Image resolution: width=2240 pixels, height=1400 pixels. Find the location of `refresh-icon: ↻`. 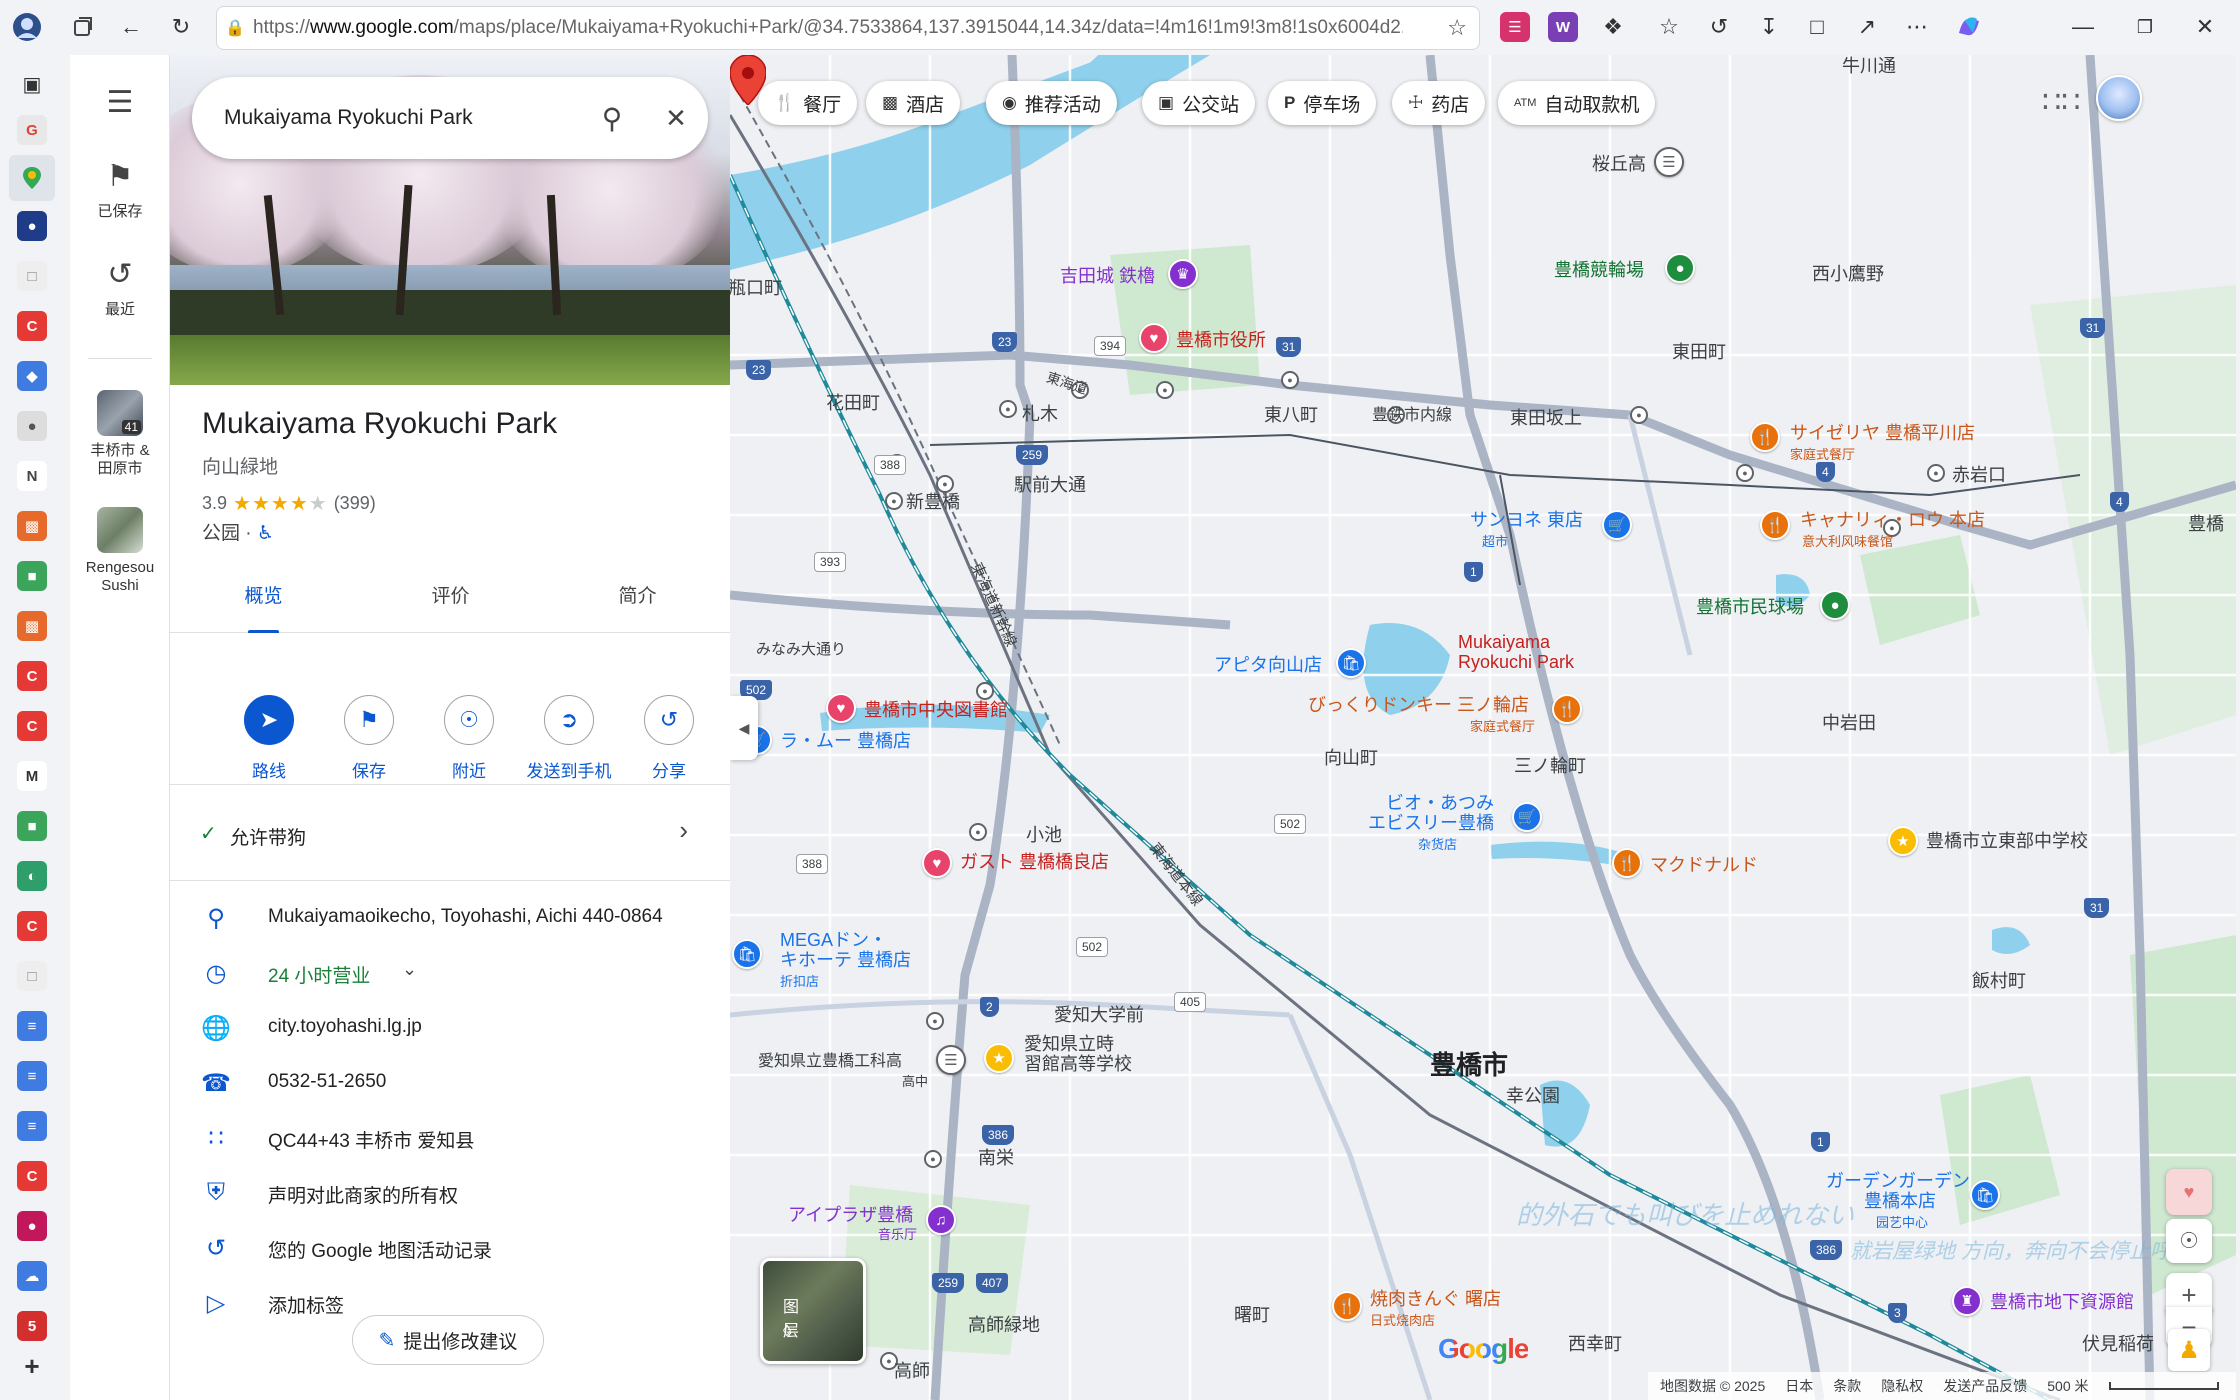

refresh-icon: ↻ is located at coordinates (181, 27).